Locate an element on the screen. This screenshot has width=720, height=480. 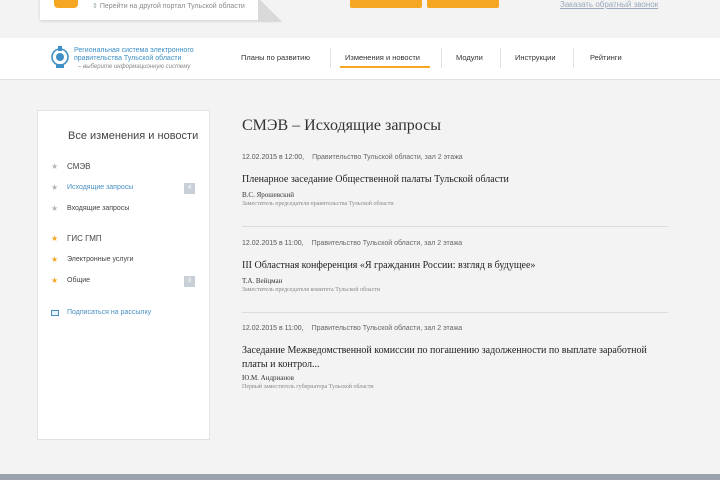
callback-link: Заказать обратный звонок is located at coordinates (609, 4).